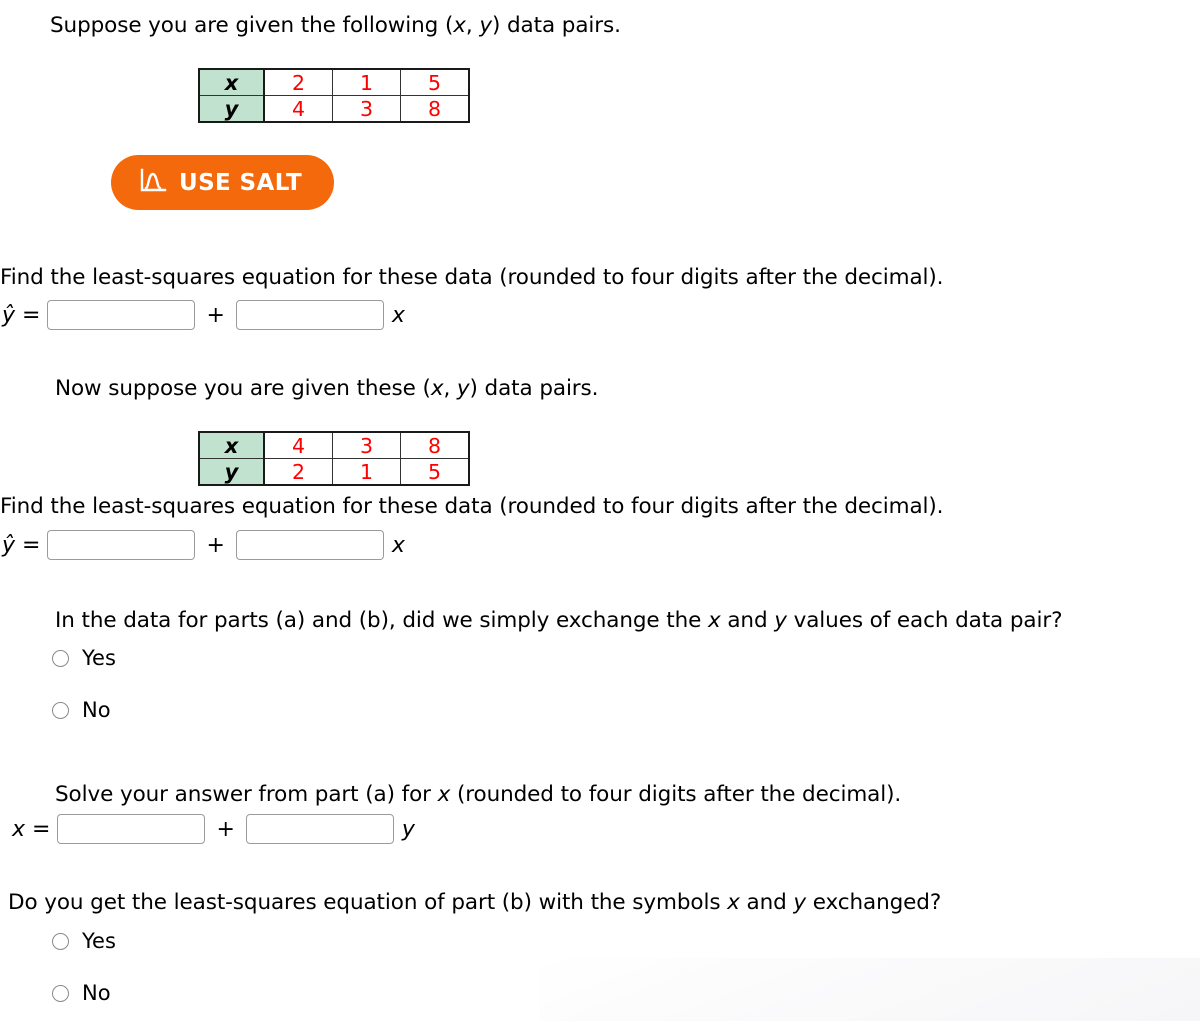 The width and height of the screenshot is (1200, 1021). What do you see at coordinates (459, 25) in the screenshot?
I see `intro-var-x: x` at bounding box center [459, 25].